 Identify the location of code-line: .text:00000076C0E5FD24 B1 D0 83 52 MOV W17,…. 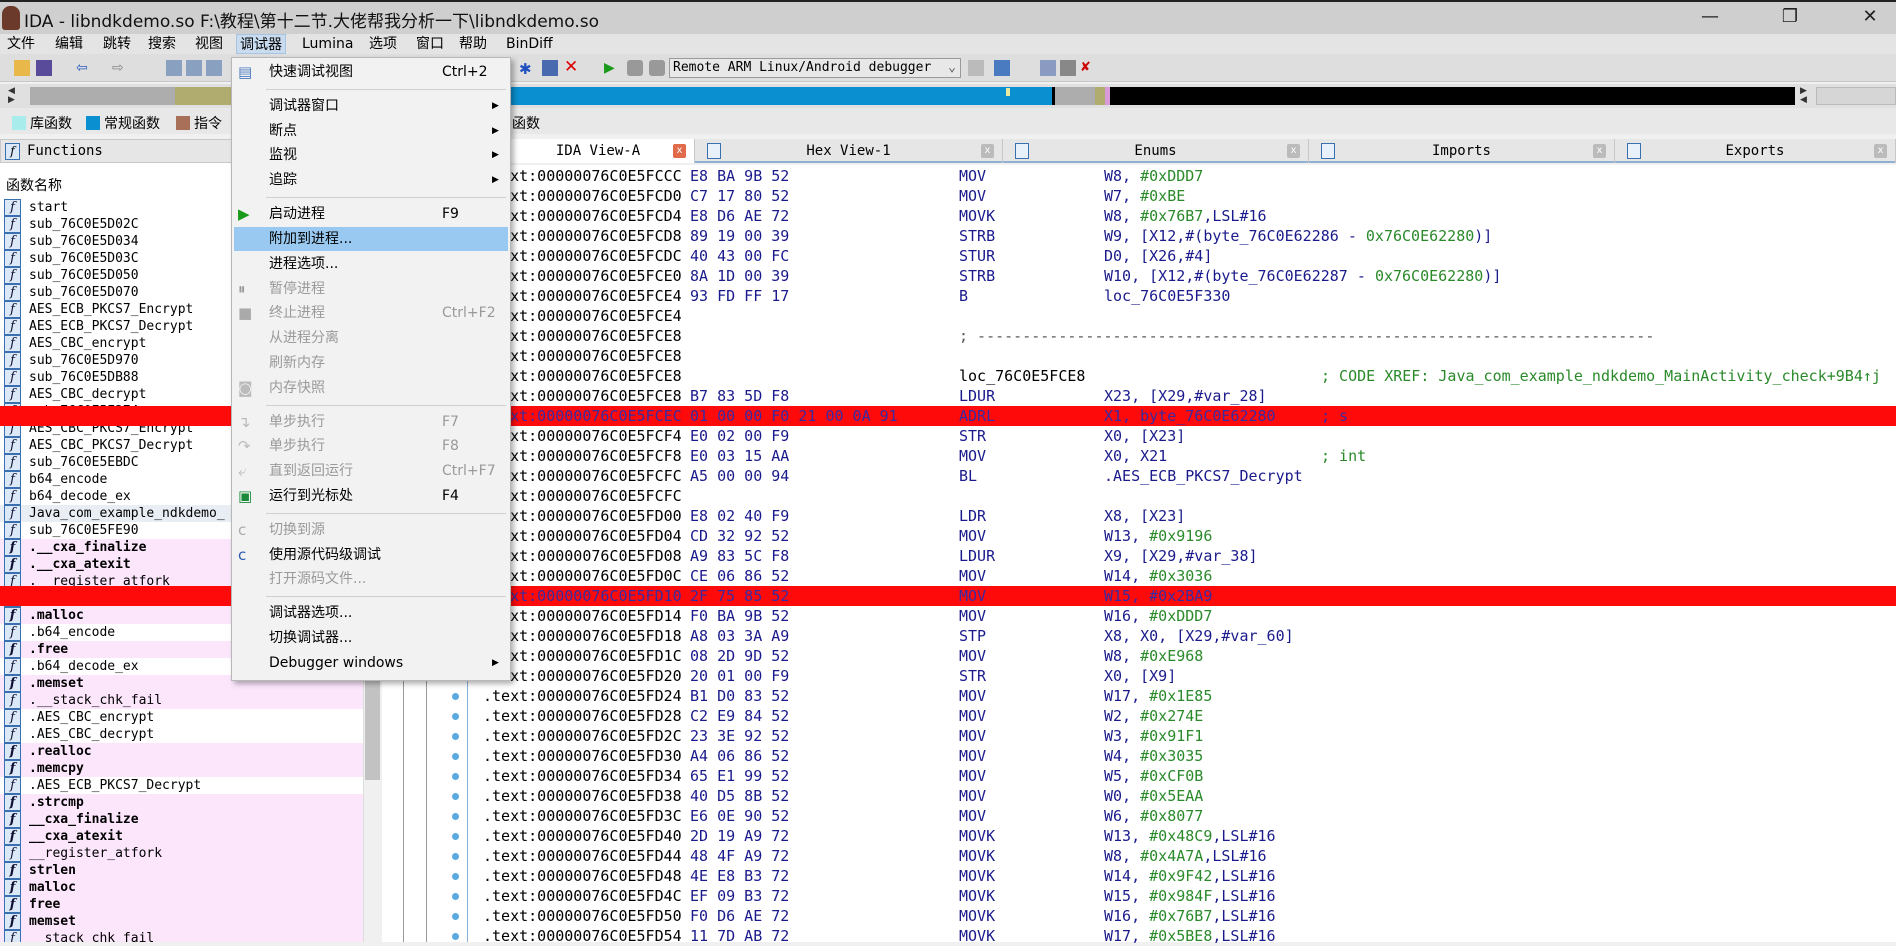
(948, 696).